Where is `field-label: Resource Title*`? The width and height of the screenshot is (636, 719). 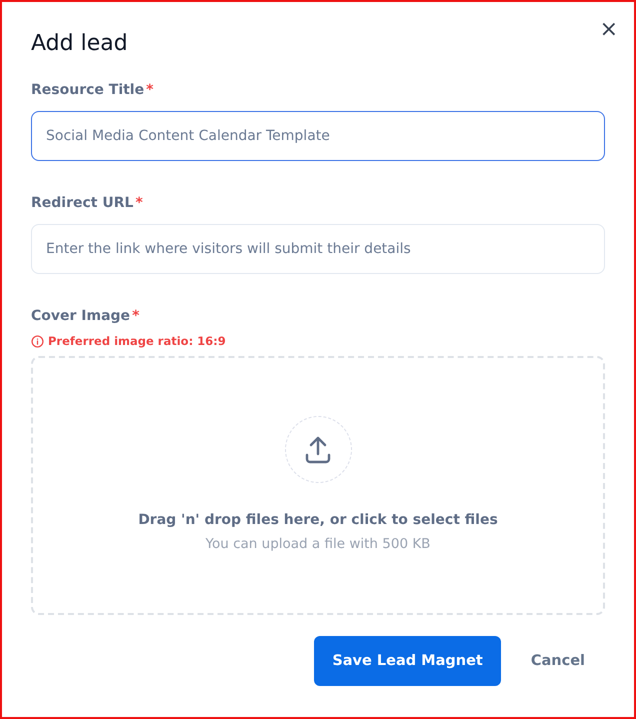 field-label: Resource Title* is located at coordinates (92, 90).